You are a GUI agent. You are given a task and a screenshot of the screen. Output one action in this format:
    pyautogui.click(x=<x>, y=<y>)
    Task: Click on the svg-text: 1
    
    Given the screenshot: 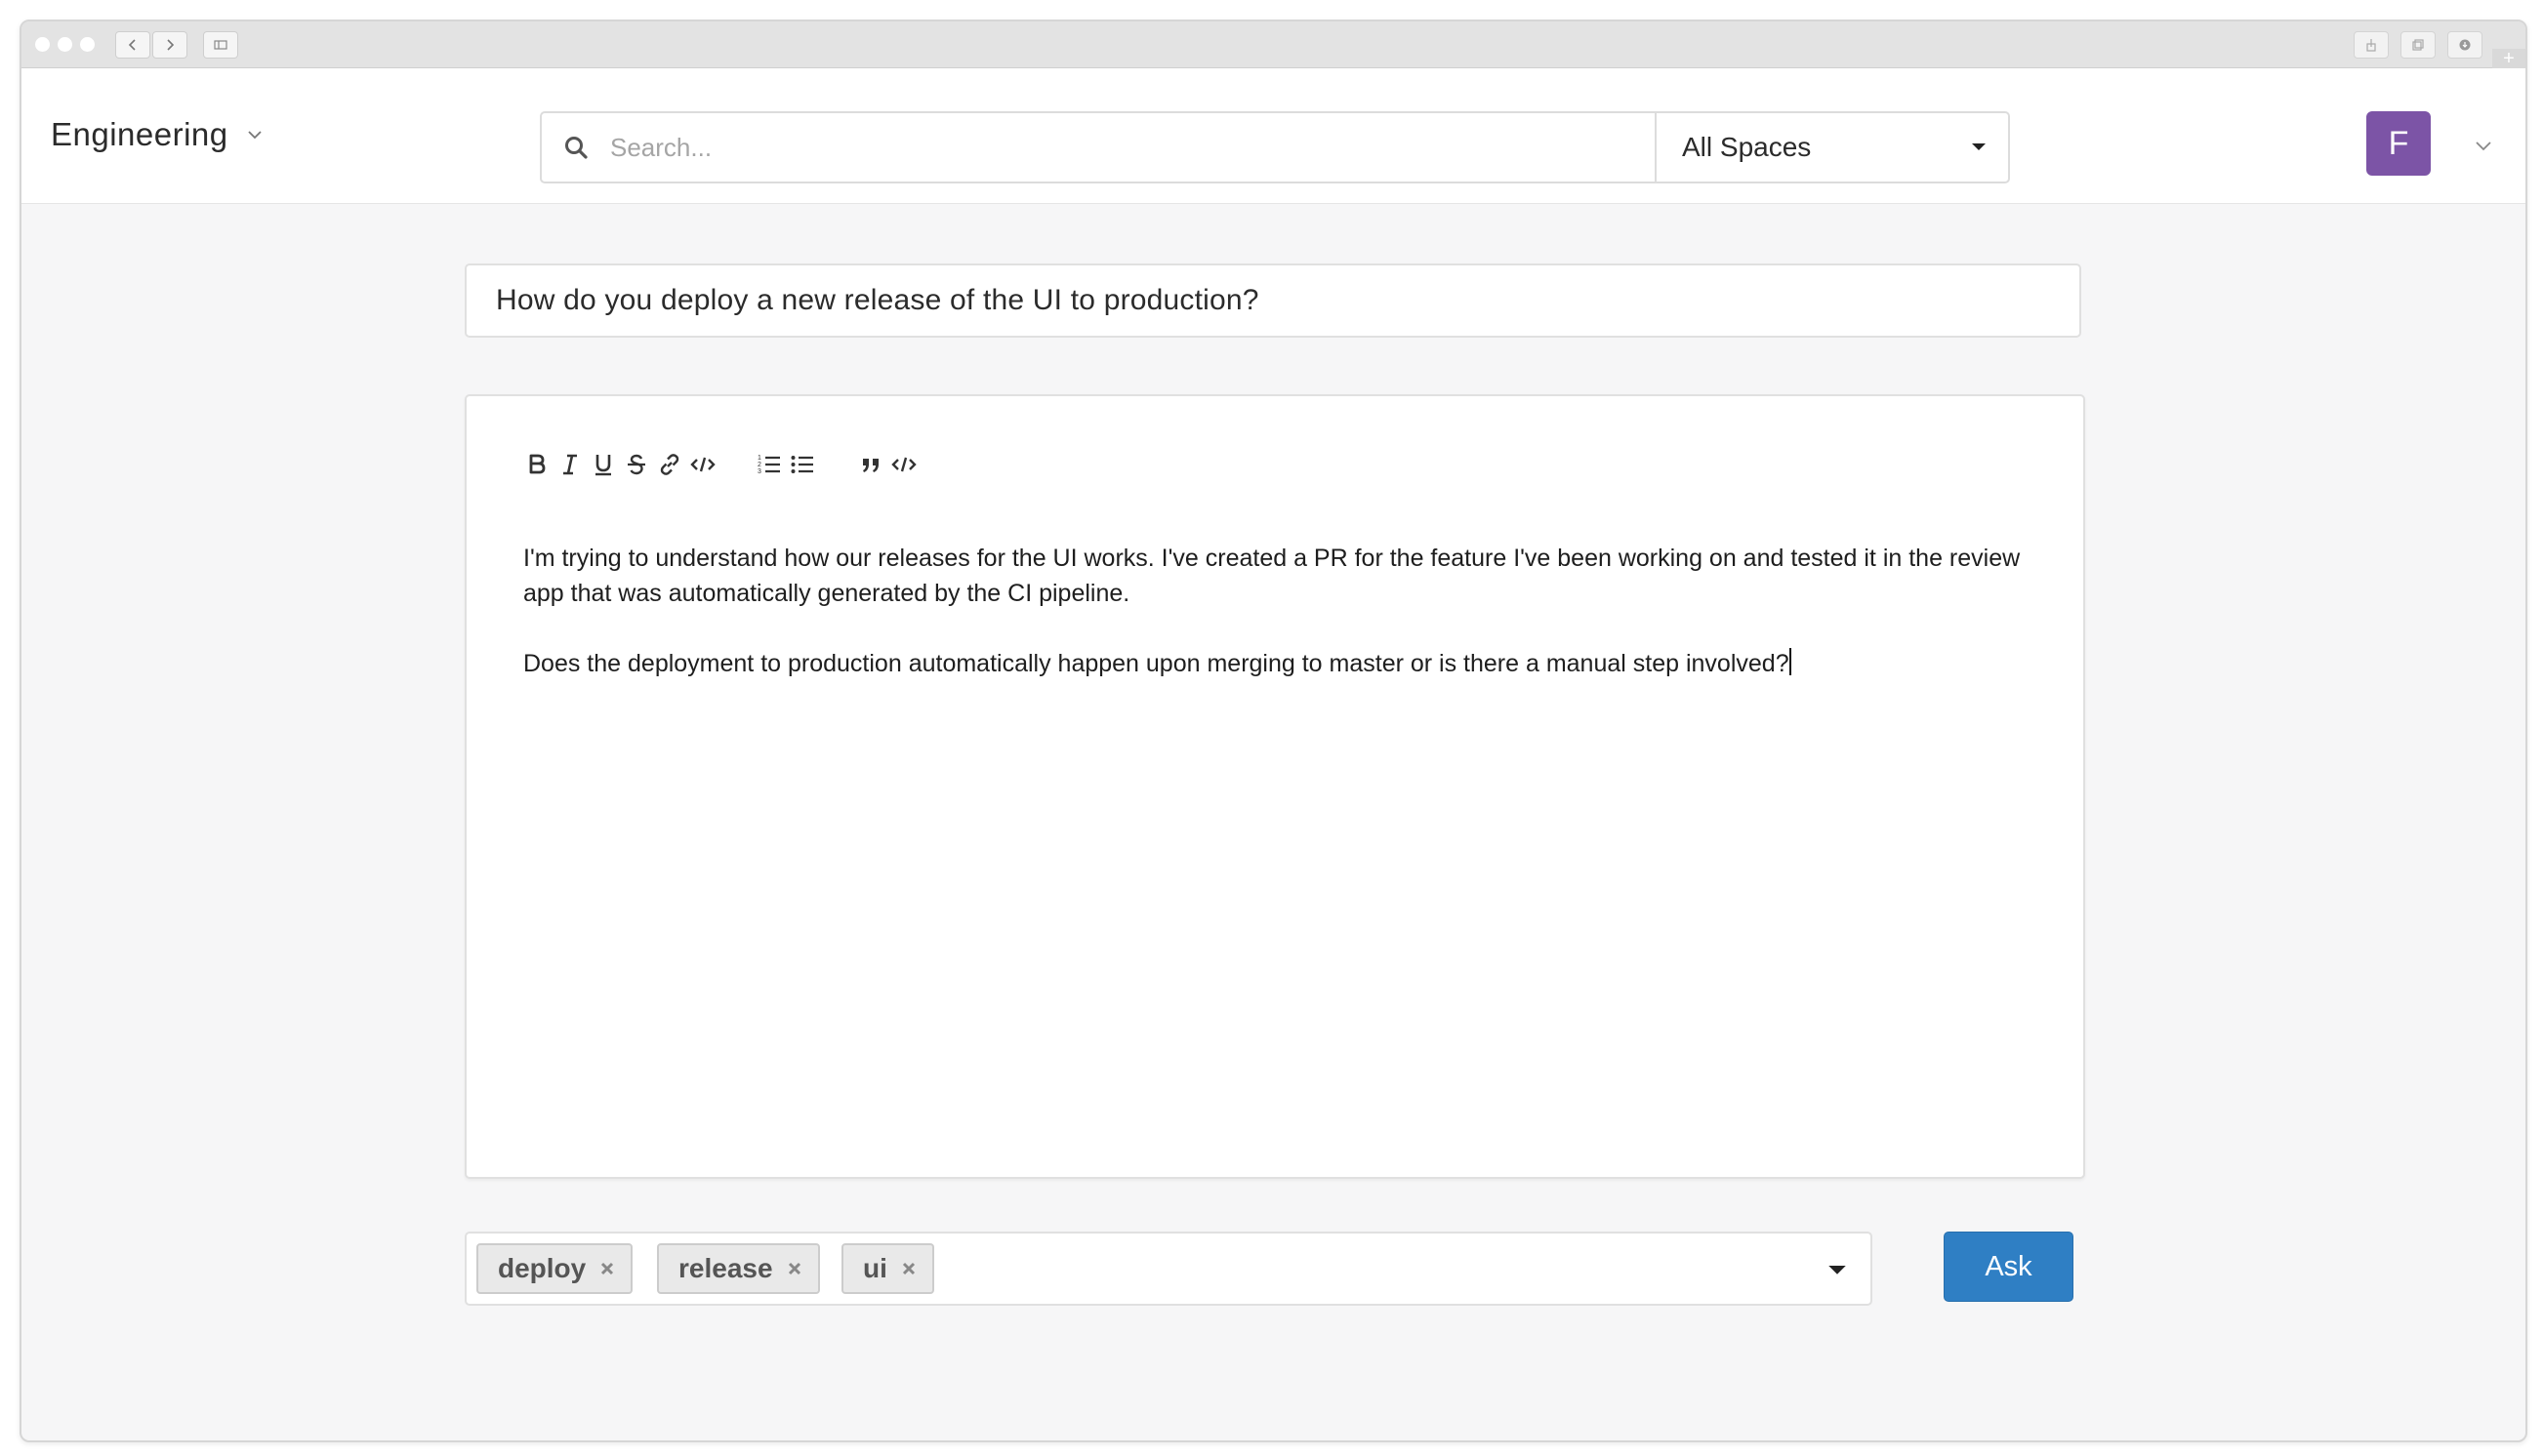 What is the action you would take?
    pyautogui.click(x=759, y=458)
    